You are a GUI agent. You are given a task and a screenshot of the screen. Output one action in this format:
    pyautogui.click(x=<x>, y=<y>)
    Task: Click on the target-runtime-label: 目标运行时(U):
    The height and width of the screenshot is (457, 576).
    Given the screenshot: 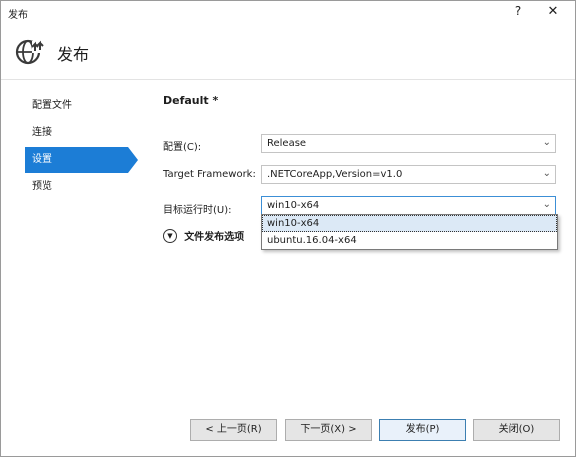 What is the action you would take?
    pyautogui.click(x=197, y=210)
    